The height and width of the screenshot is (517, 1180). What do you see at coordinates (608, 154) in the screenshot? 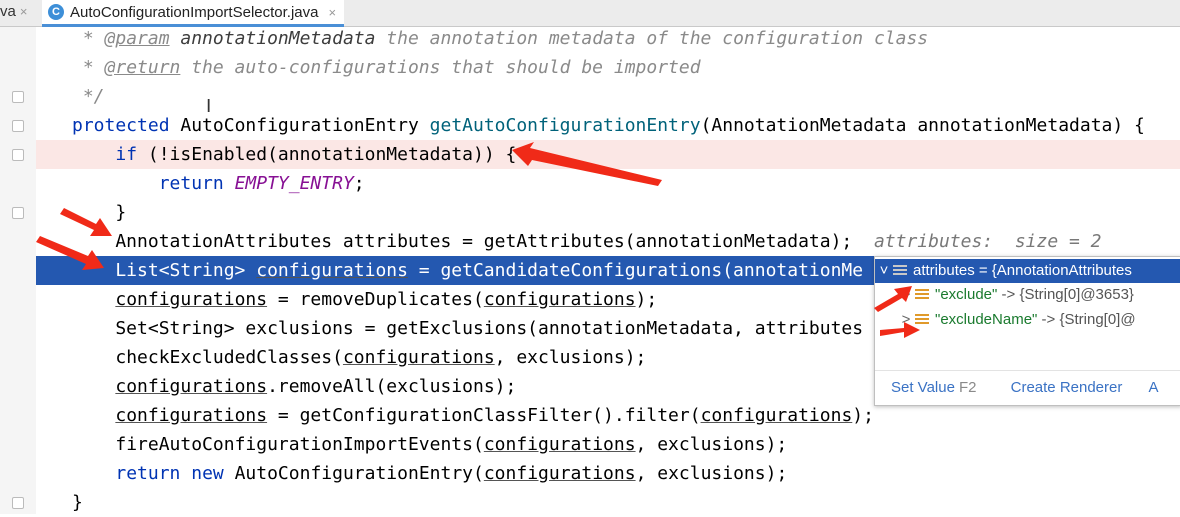
I see `code-line-error-highlight: if (!isEnabled(annotationMetadata)) {` at bounding box center [608, 154].